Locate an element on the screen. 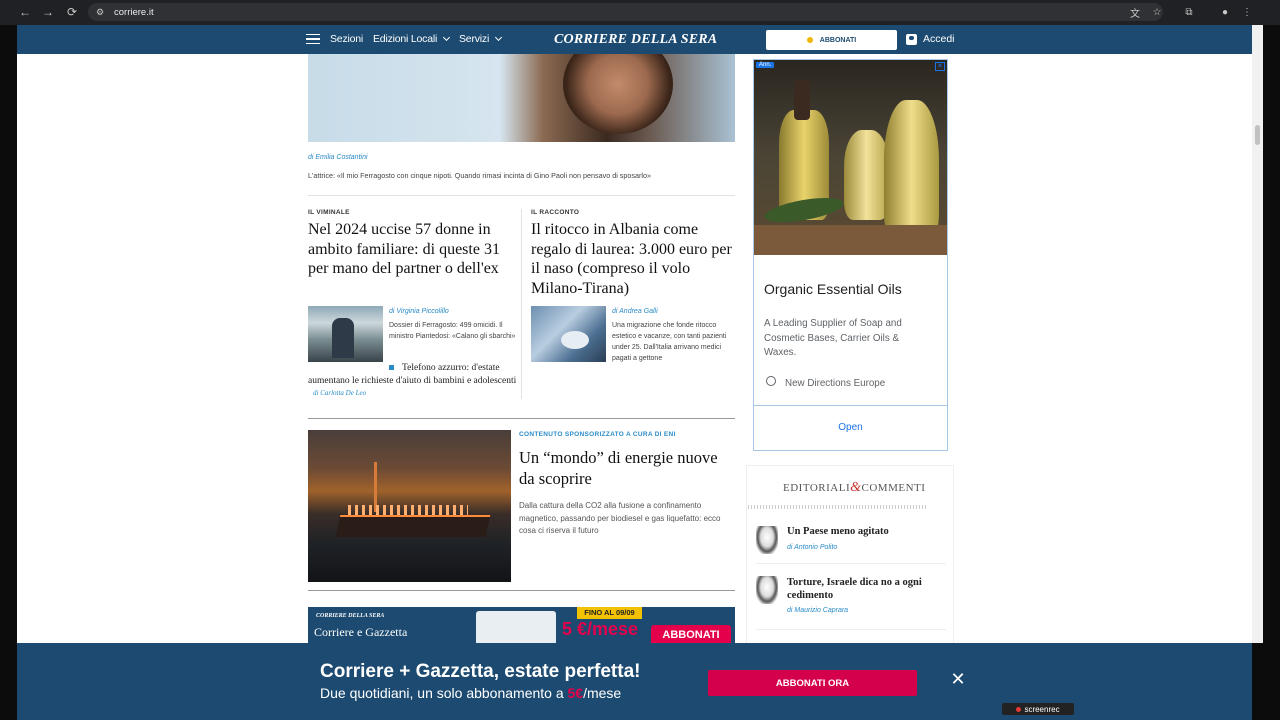 Image resolution: width=1280 pixels, height=720 pixels. patient-shape is located at coordinates (575, 340).